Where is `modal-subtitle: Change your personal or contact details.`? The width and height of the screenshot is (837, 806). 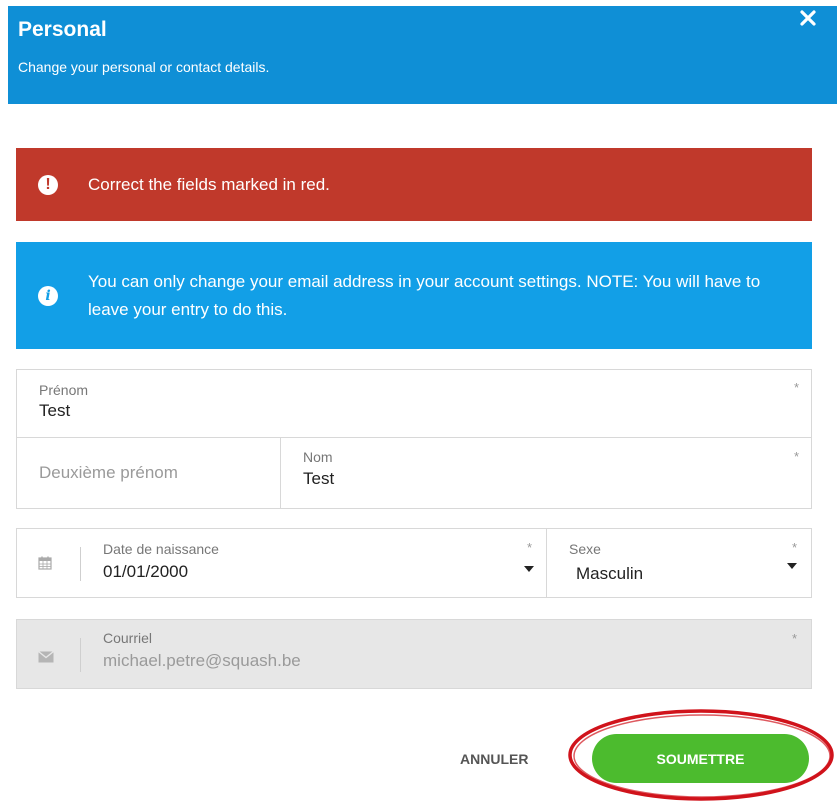
modal-subtitle: Change your personal or contact details. is located at coordinates (144, 67).